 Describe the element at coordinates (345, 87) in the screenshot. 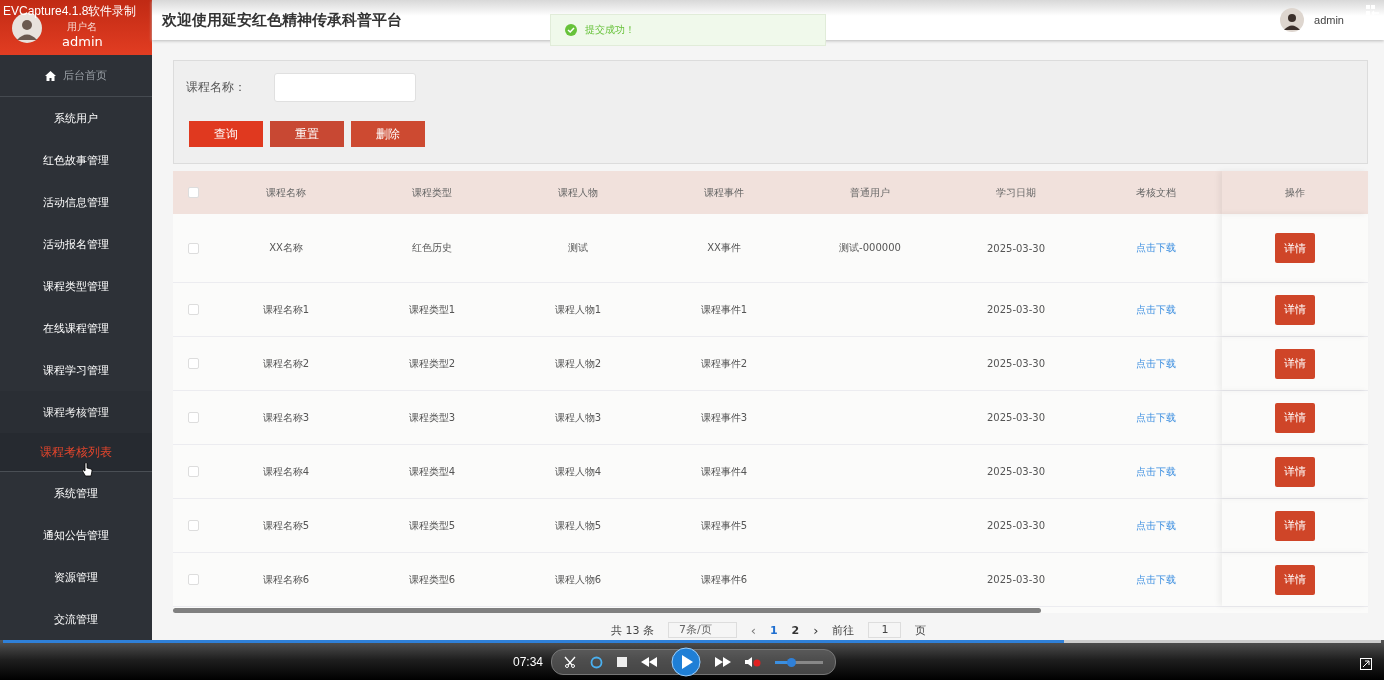

I see `course-name-field` at that location.